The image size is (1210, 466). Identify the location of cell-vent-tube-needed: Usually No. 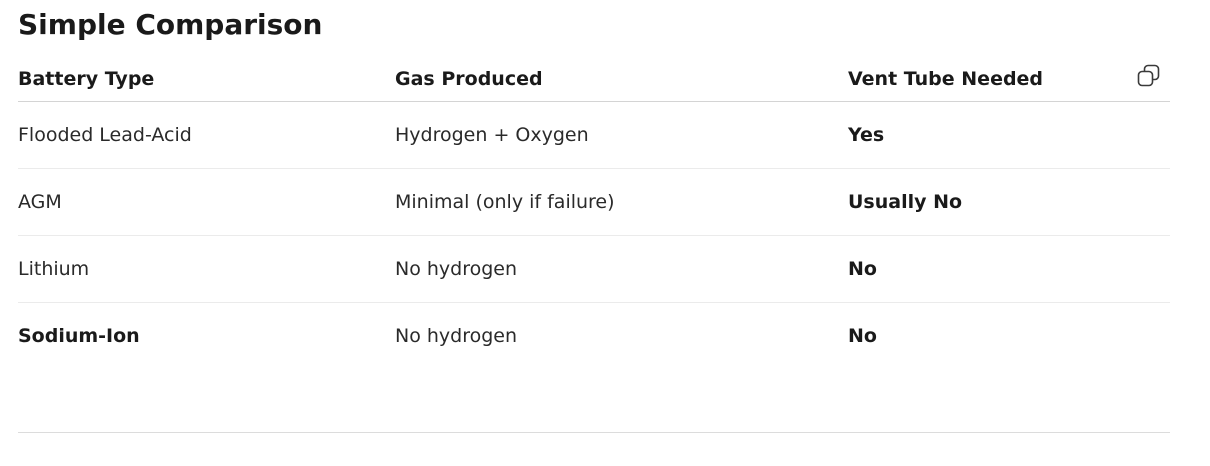
(1009, 202).